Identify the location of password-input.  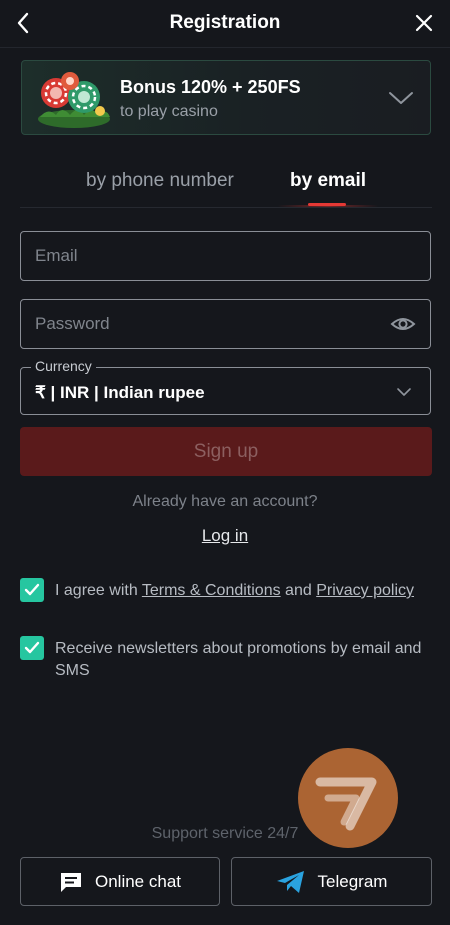
(225, 324).